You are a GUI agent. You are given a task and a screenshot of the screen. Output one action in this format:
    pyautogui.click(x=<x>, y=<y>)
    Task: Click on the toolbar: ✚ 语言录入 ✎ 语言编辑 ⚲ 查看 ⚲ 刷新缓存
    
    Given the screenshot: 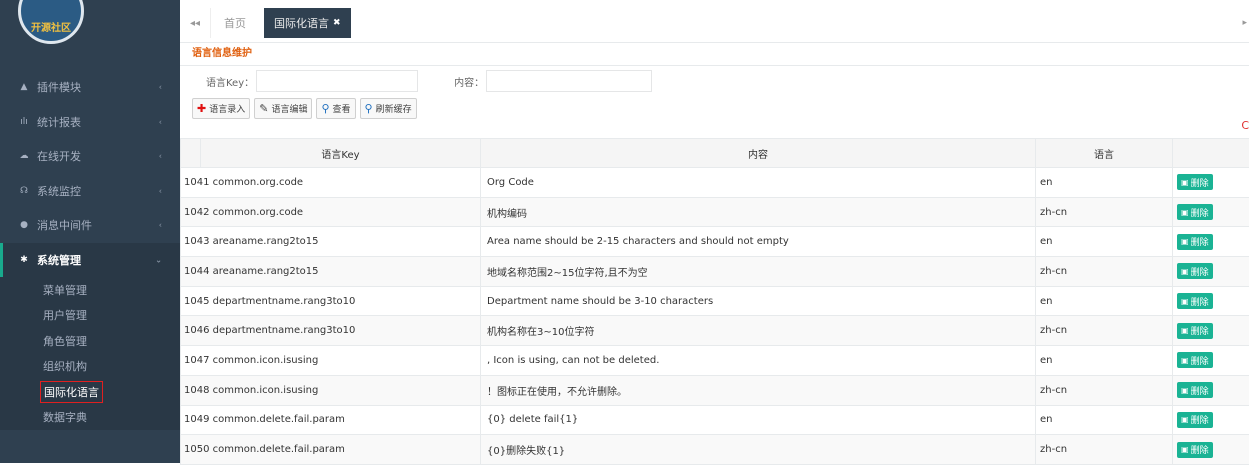 What is the action you would take?
    pyautogui.click(x=714, y=108)
    